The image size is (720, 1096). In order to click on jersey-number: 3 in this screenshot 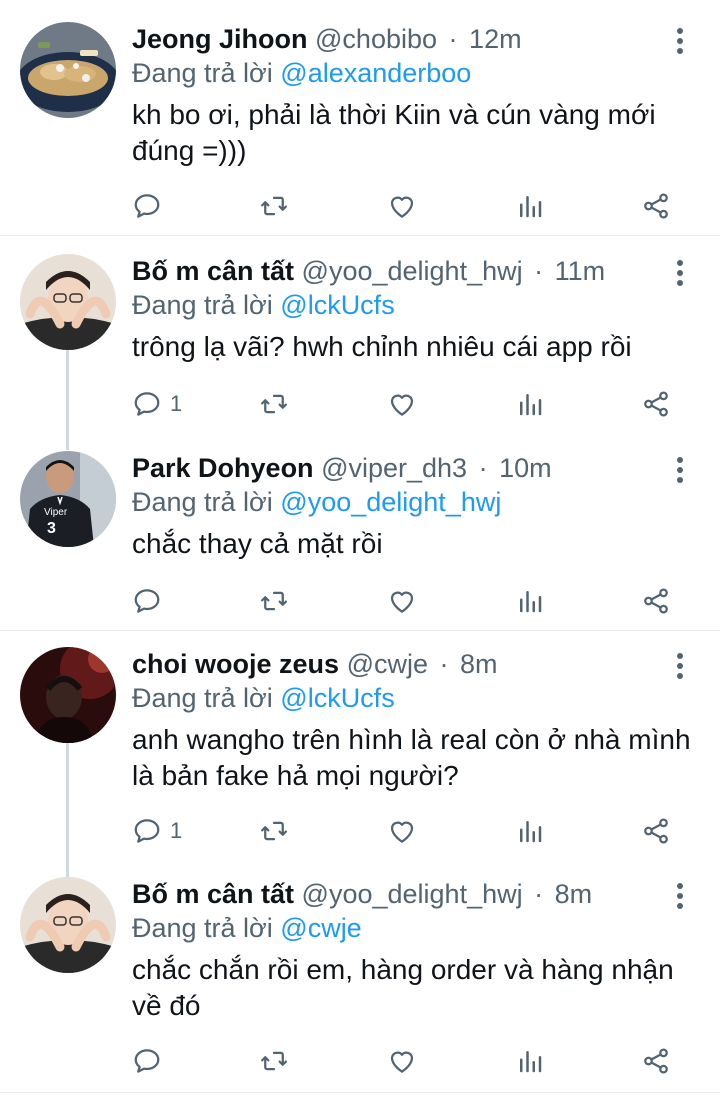, I will do `click(51, 528)`.